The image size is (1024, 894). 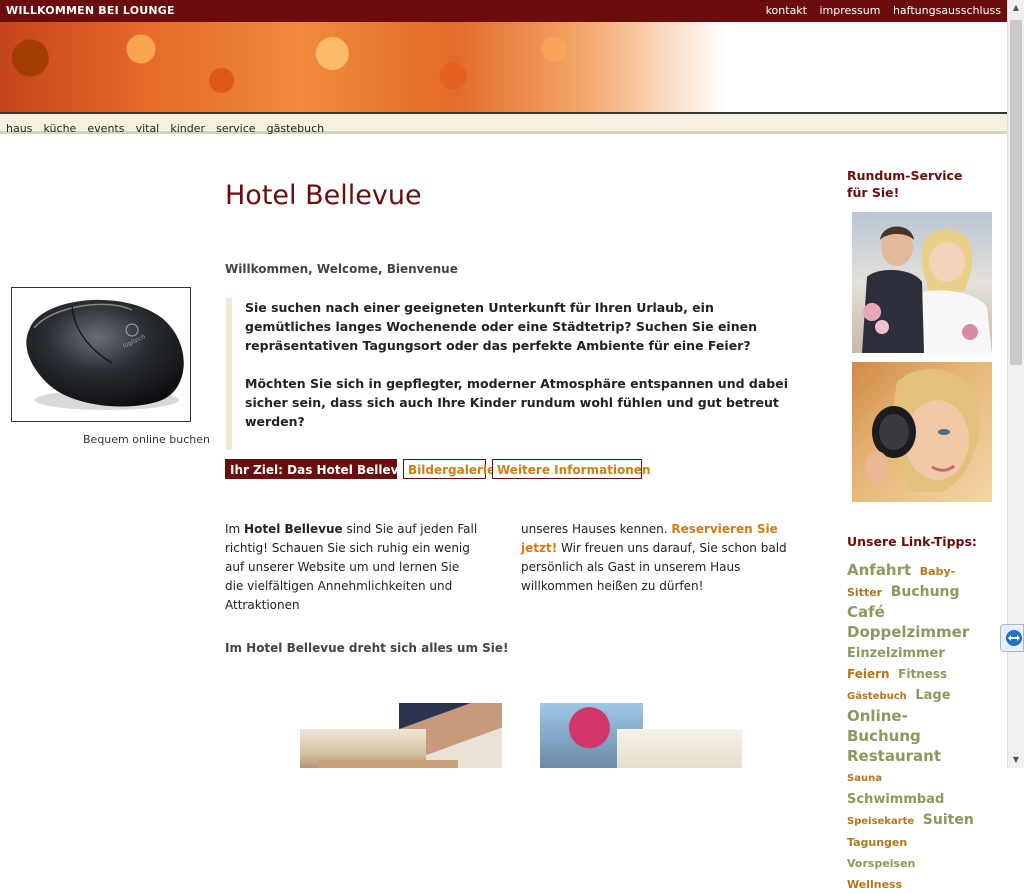 What do you see at coordinates (896, 653) in the screenshot?
I see `tag-link: Einzelzimmer` at bounding box center [896, 653].